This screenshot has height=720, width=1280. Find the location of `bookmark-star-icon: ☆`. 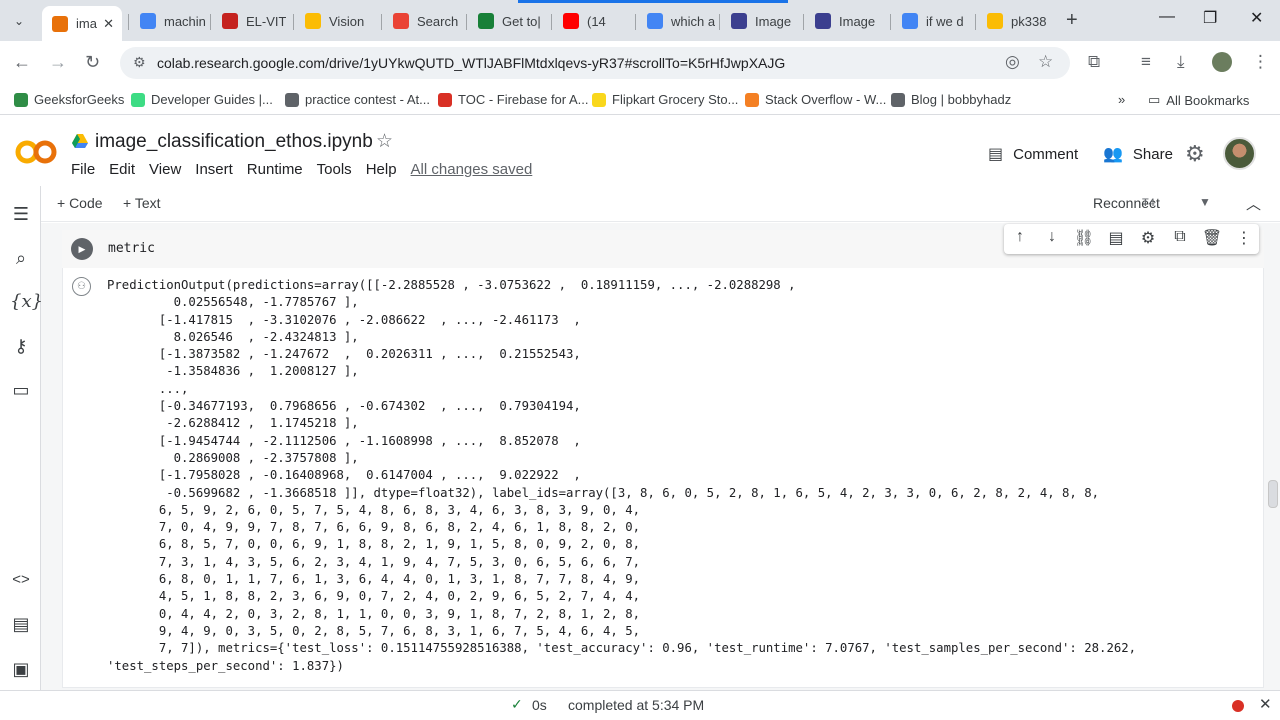

bookmark-star-icon: ☆ is located at coordinates (1045, 62).